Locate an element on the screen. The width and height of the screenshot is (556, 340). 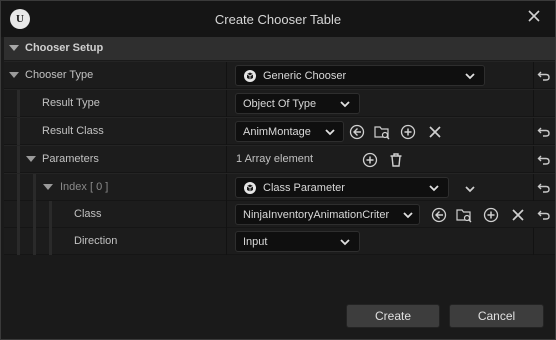
result-type-combo: Object Of Type is located at coordinates (297, 103).